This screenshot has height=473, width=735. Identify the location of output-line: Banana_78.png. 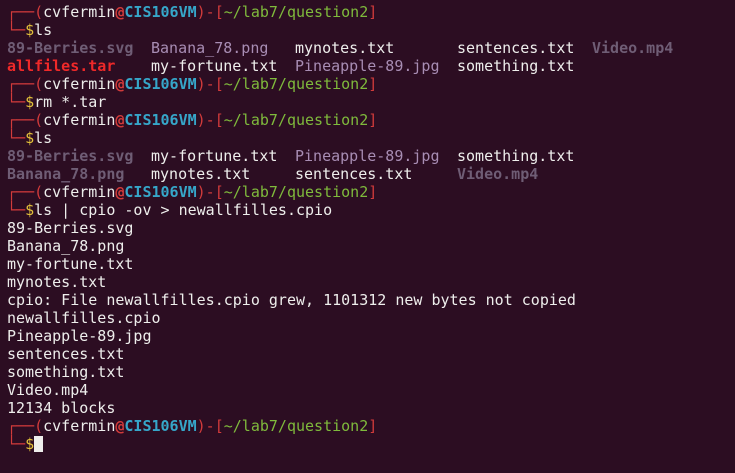
(66, 246).